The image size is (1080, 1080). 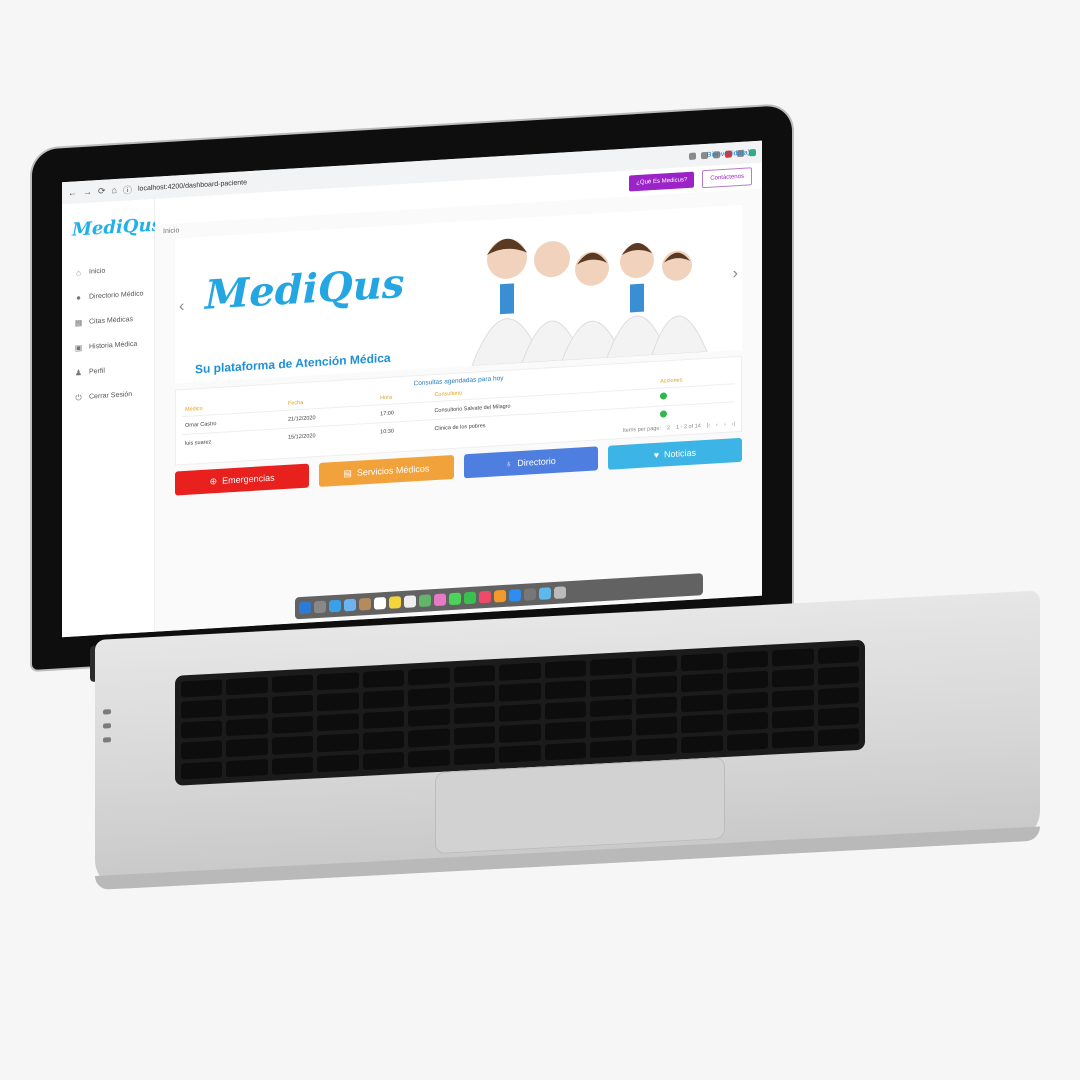 I want to click on directorio-button: ♁ Directorio, so click(x=530, y=462).